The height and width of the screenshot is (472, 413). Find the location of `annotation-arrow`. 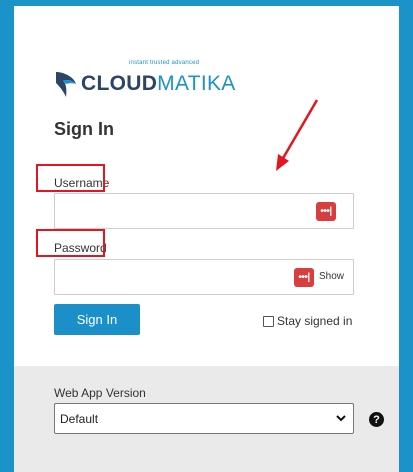

annotation-arrow is located at coordinates (297, 135).